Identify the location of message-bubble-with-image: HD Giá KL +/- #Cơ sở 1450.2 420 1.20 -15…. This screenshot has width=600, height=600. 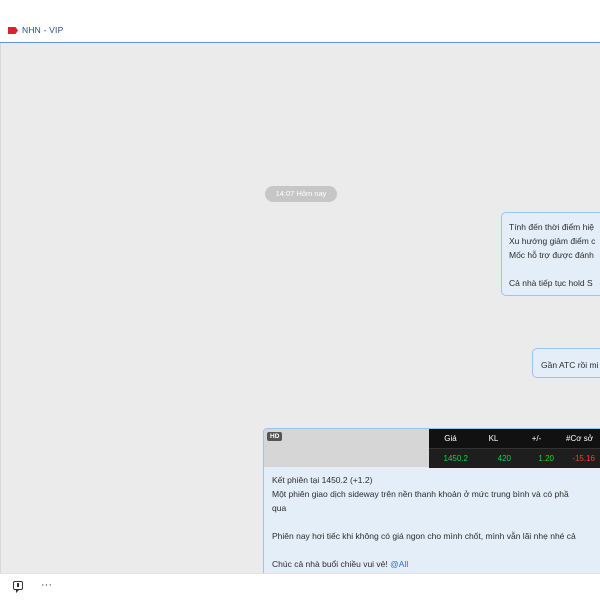
(431, 500).